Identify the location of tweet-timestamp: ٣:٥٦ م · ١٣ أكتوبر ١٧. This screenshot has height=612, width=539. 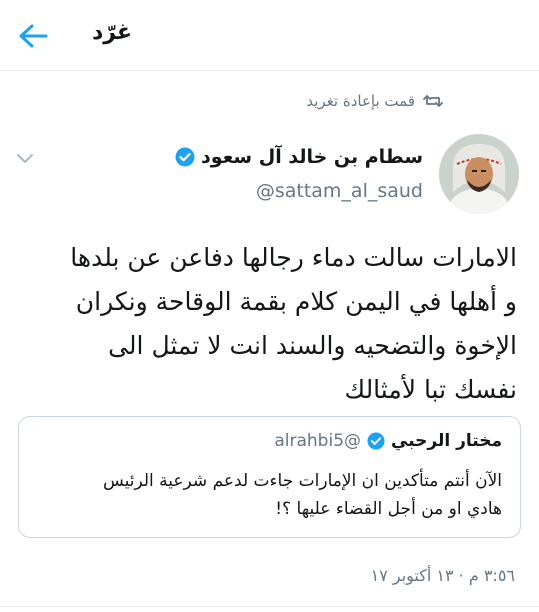
(443, 575).